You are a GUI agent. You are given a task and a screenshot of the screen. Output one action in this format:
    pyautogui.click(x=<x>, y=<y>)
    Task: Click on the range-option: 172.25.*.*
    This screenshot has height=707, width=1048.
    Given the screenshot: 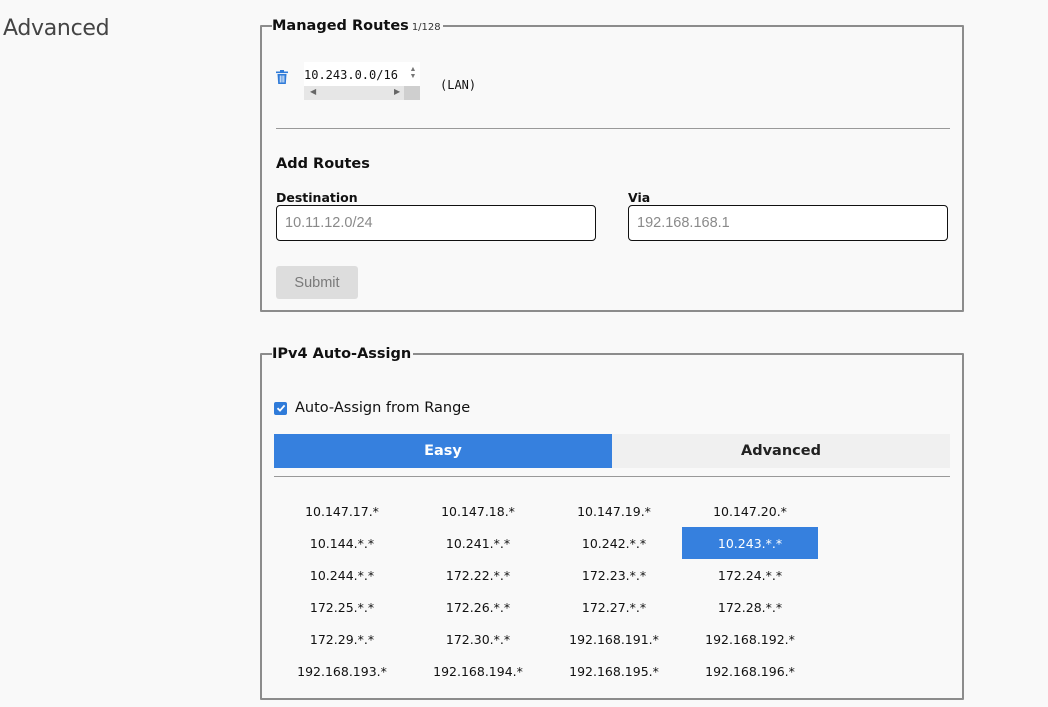 What is the action you would take?
    pyautogui.click(x=342, y=607)
    